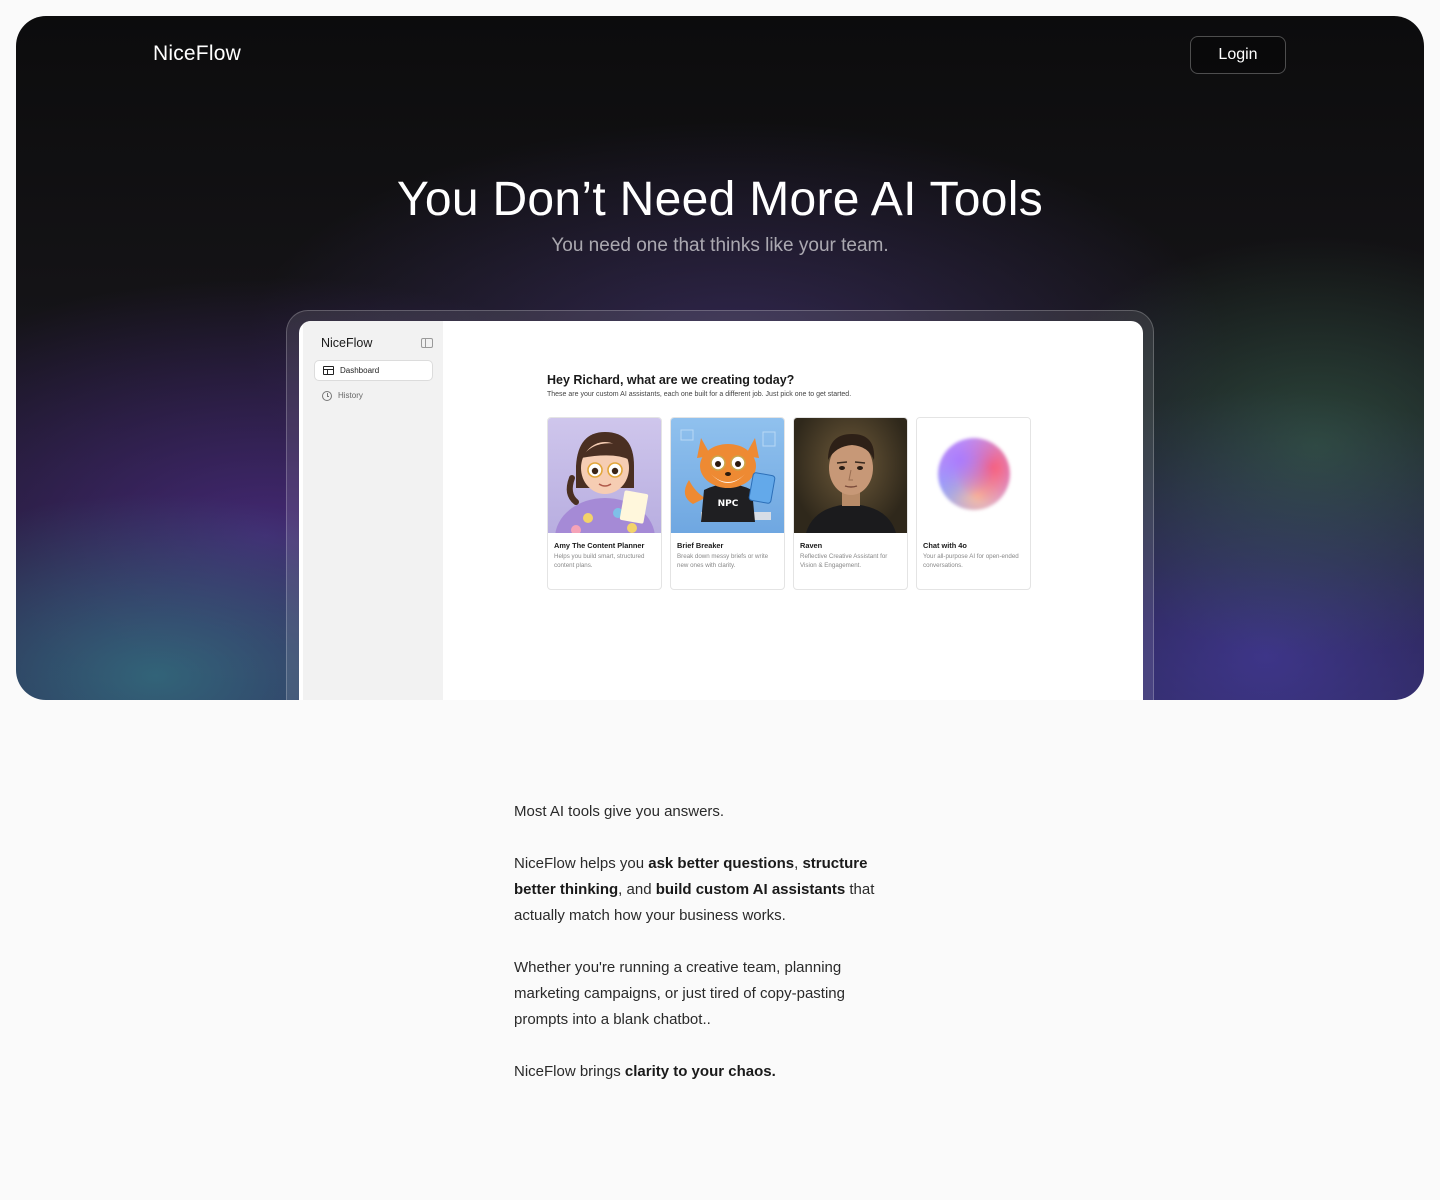 Image resolution: width=1440 pixels, height=1200 pixels. I want to click on gradient-orb-icon, so click(974, 474).